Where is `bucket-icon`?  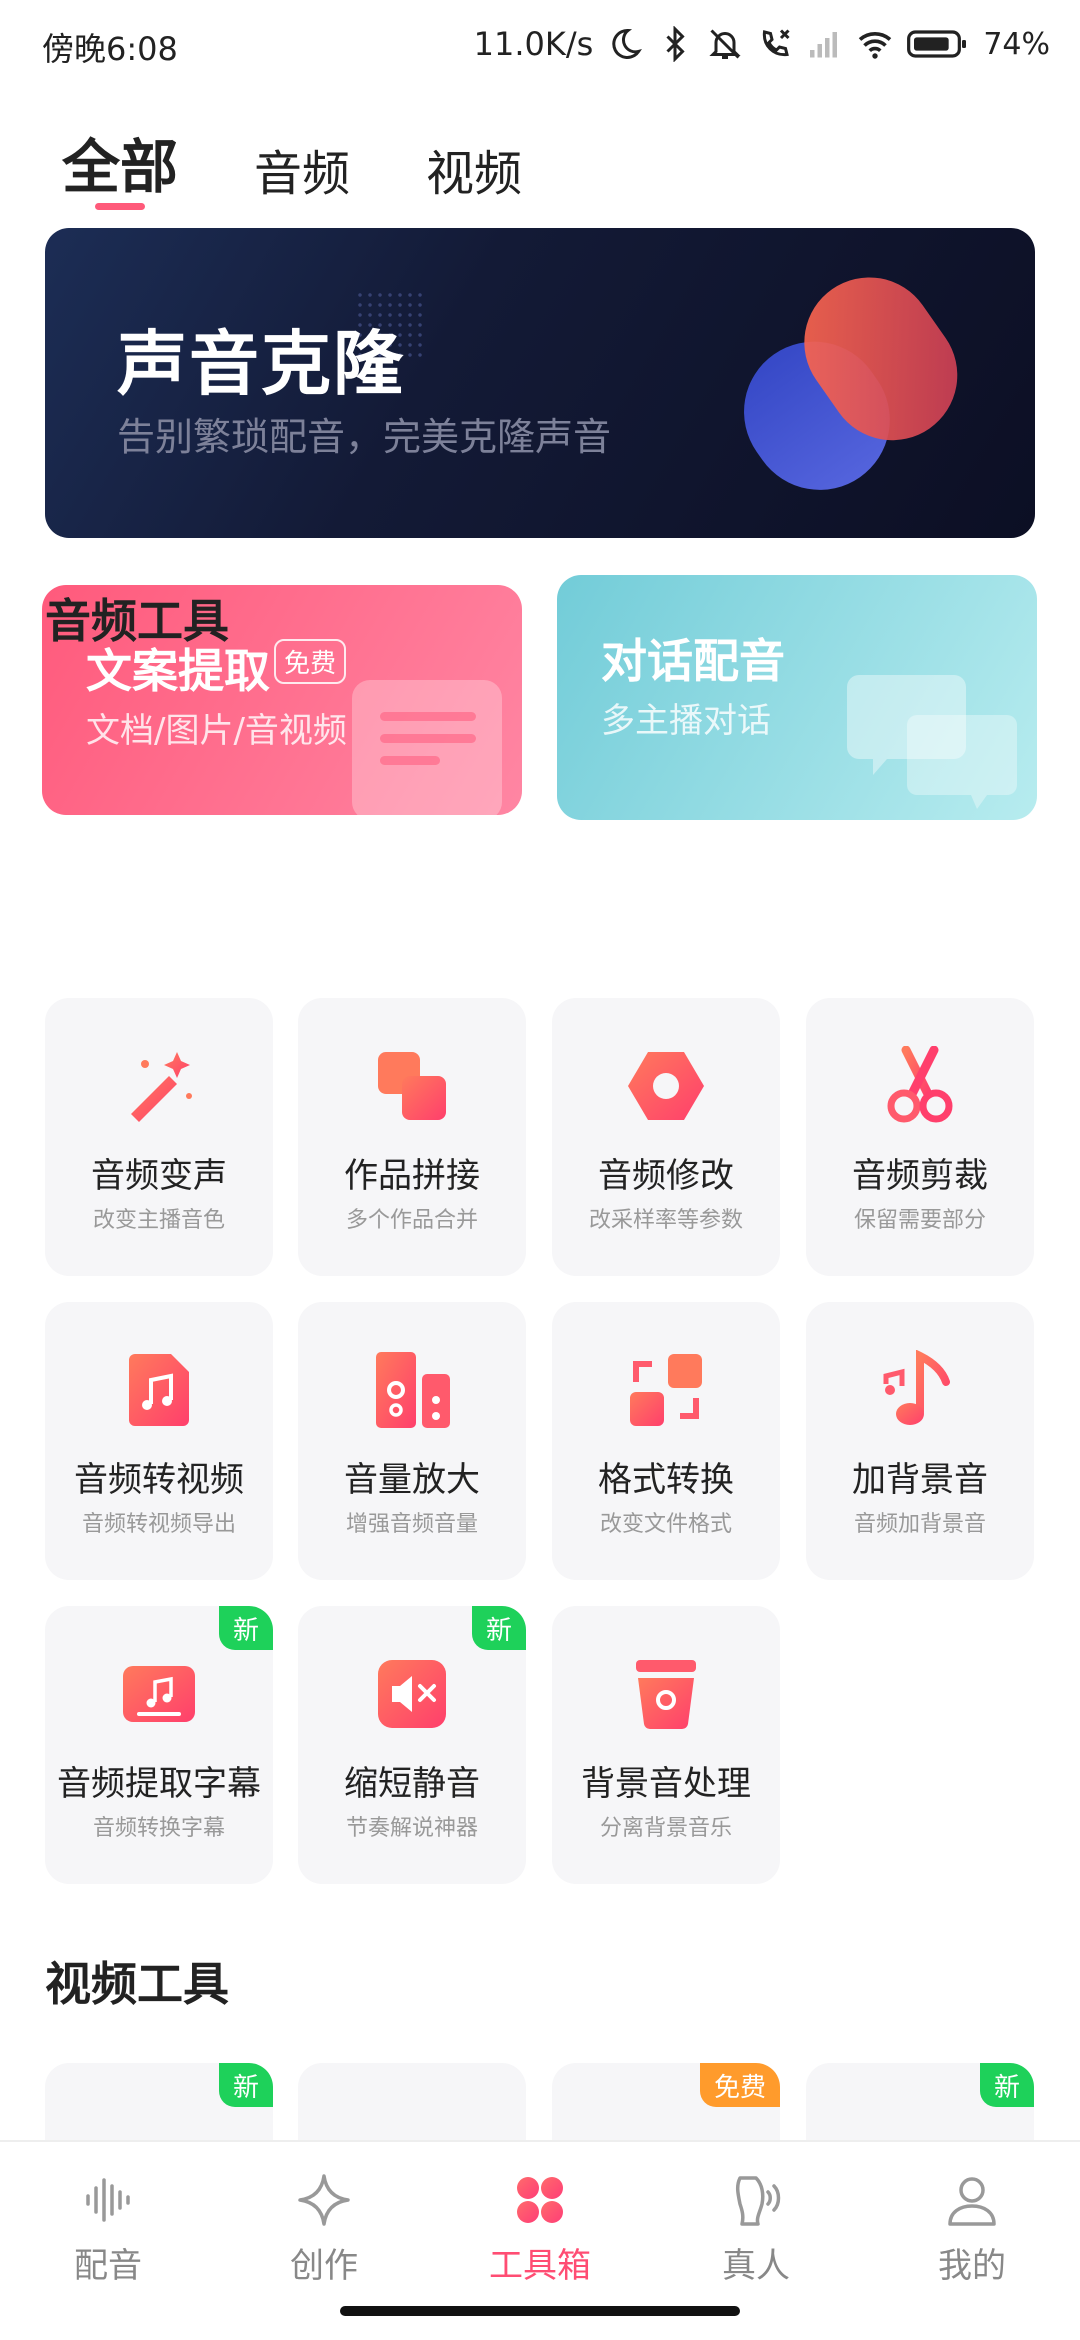 bucket-icon is located at coordinates (666, 1695).